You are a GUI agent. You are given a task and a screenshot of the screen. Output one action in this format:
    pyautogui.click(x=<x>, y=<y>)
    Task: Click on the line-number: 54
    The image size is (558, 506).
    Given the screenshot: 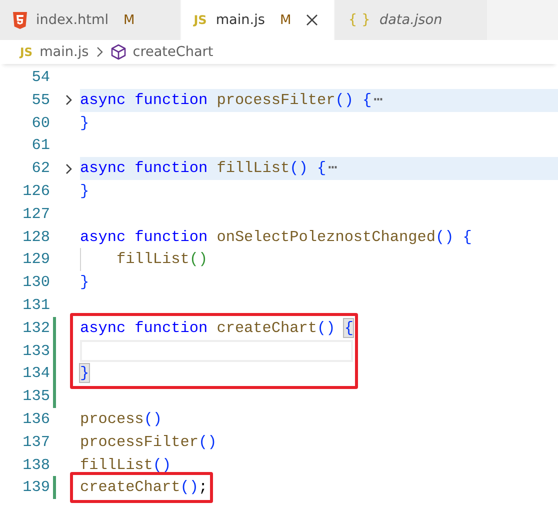 What is the action you would take?
    pyautogui.click(x=40, y=77)
    